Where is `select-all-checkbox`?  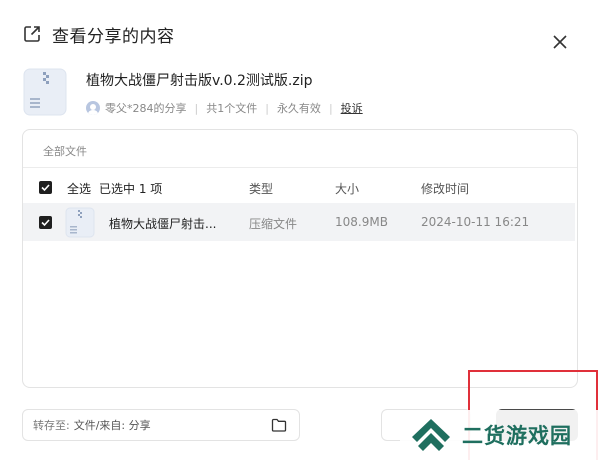
select-all-checkbox is located at coordinates (45, 187).